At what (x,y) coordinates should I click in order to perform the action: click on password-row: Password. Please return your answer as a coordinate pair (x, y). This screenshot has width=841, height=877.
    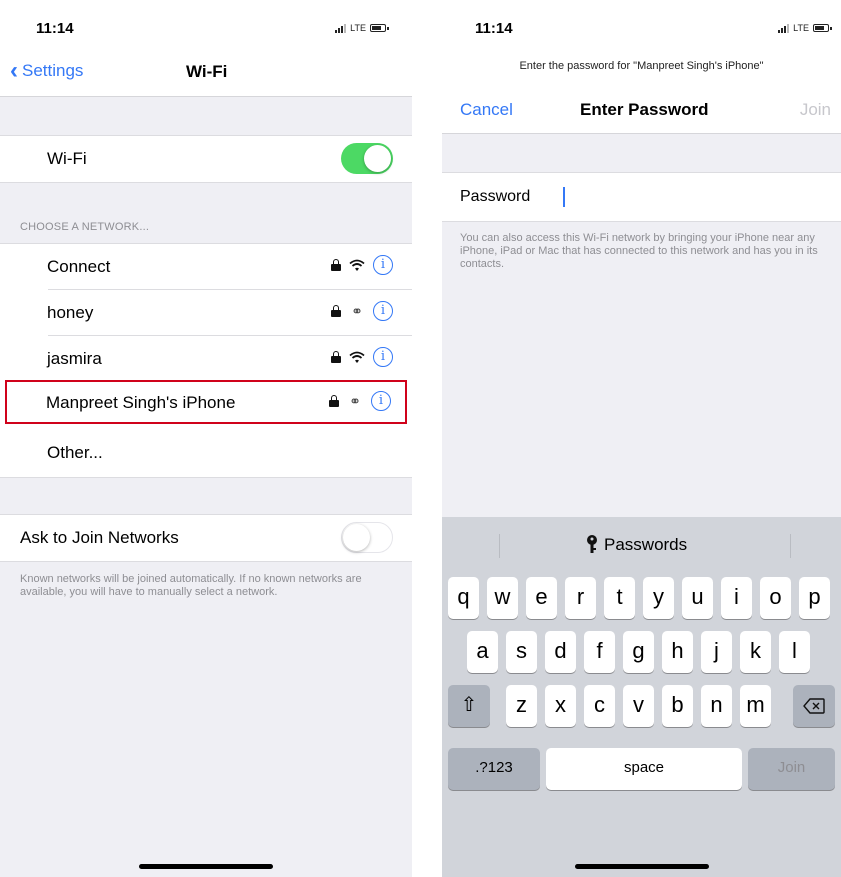
    Looking at the image, I should click on (641, 197).